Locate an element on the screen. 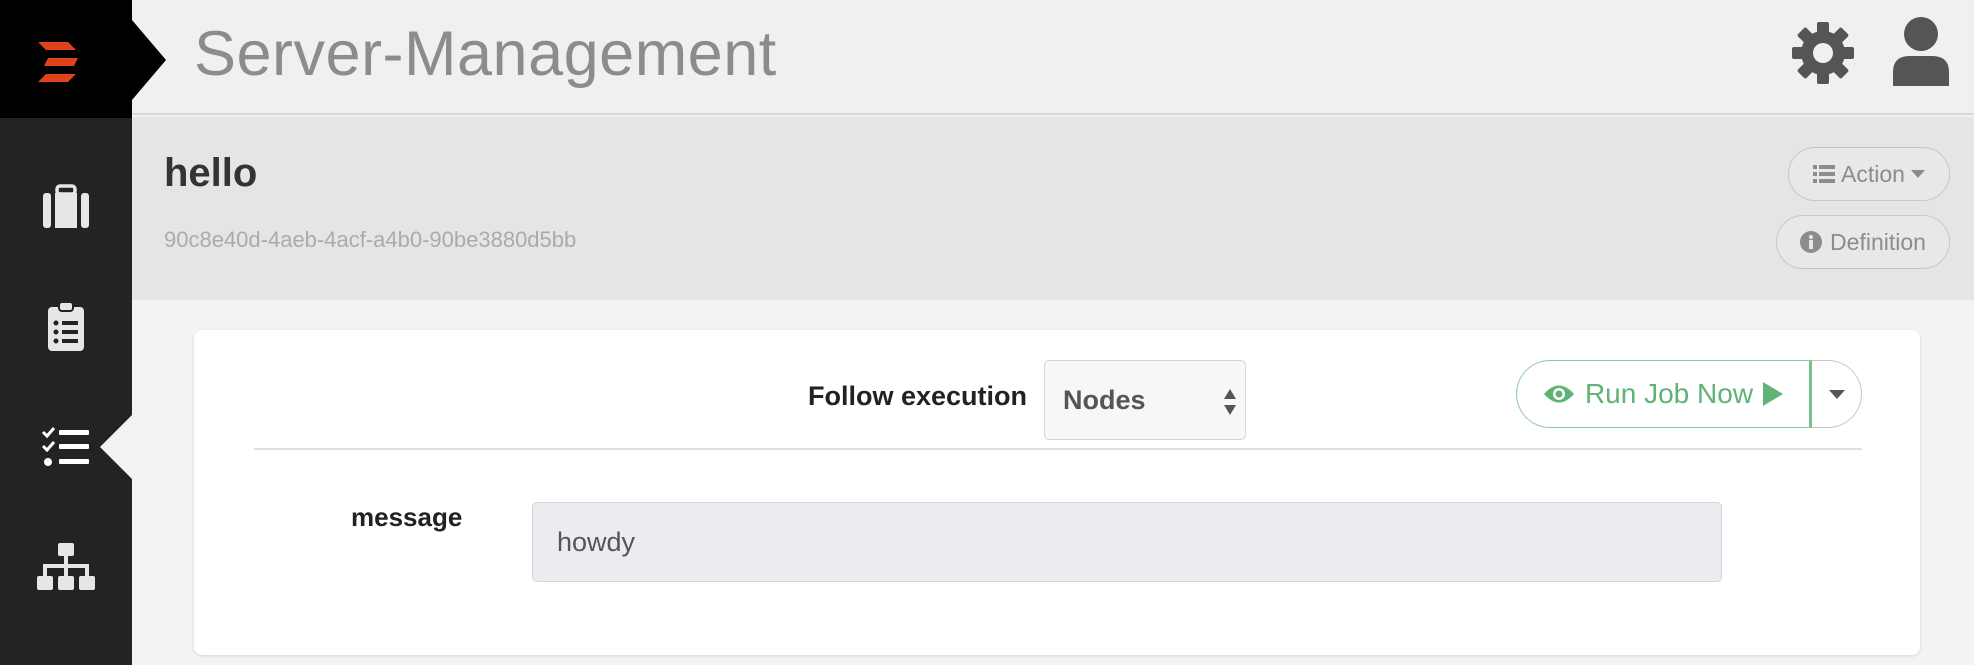  divider is located at coordinates (1058, 449).